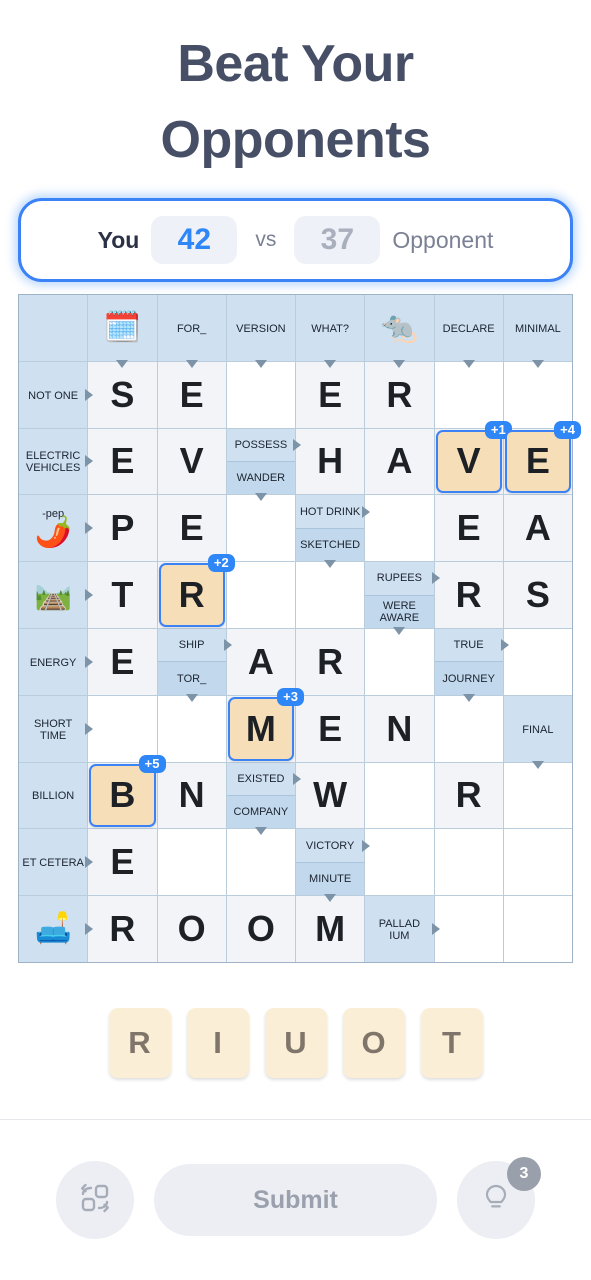 The image size is (591, 1280). Describe the element at coordinates (122, 662) in the screenshot. I see `grid-cell-r5c1: E` at that location.